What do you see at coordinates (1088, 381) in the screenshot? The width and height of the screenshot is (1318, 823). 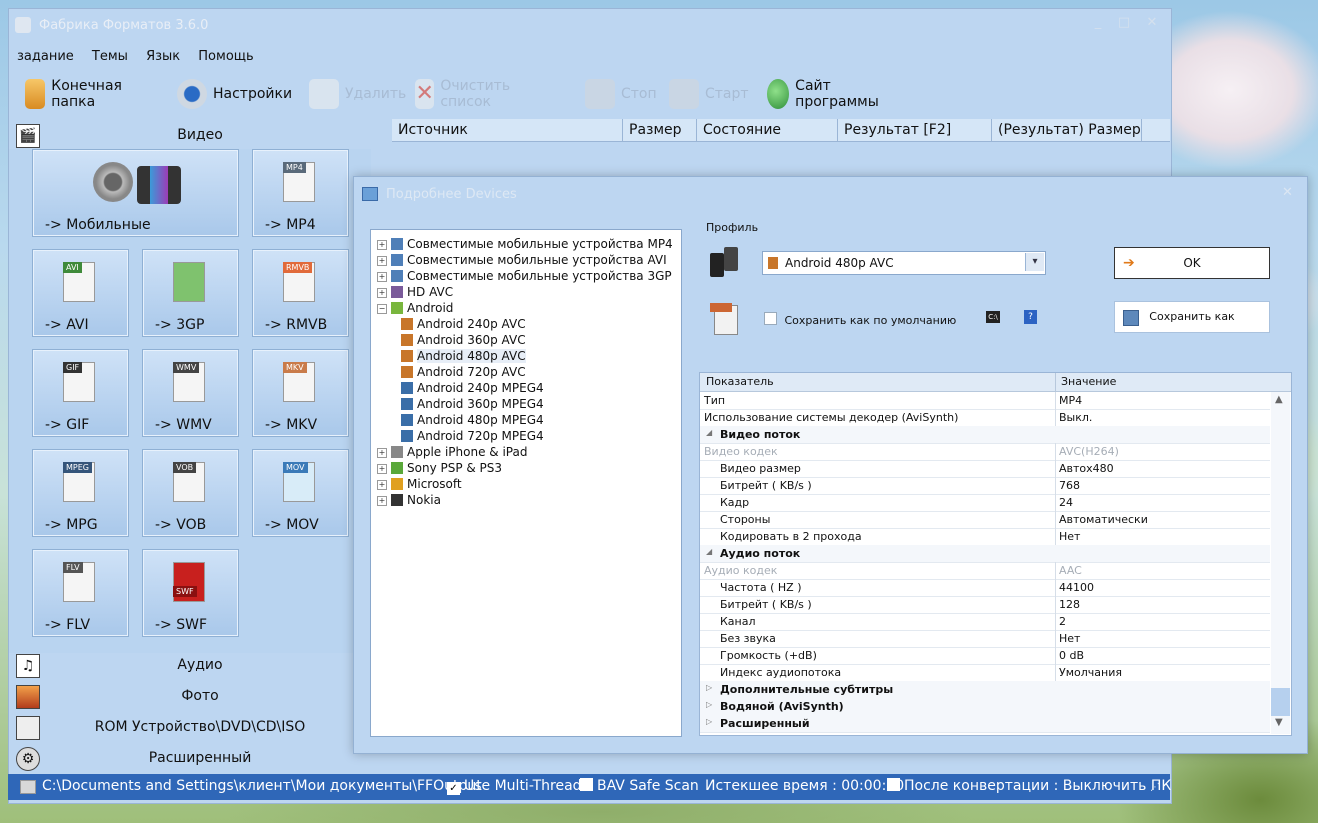 I see `col-value: Значение` at bounding box center [1088, 381].